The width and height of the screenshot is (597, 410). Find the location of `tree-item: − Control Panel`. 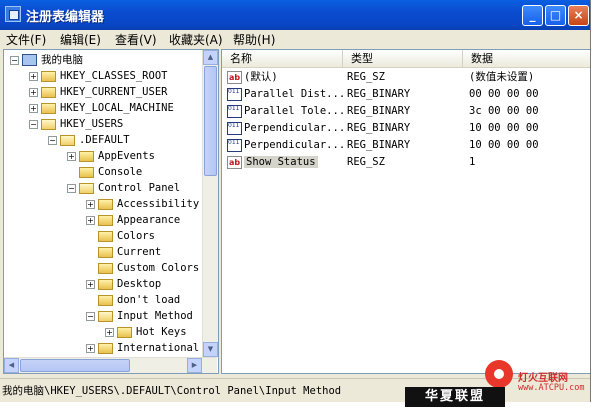

tree-item: − Control Panel is located at coordinates (123, 188).